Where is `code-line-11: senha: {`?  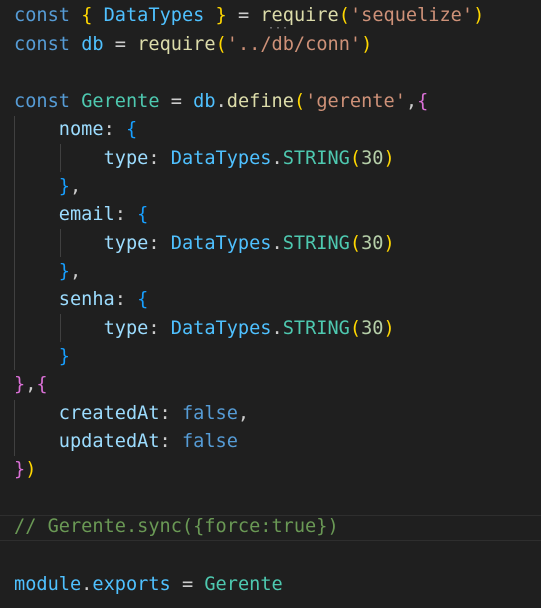 code-line-11: senha: { is located at coordinates (81, 300).